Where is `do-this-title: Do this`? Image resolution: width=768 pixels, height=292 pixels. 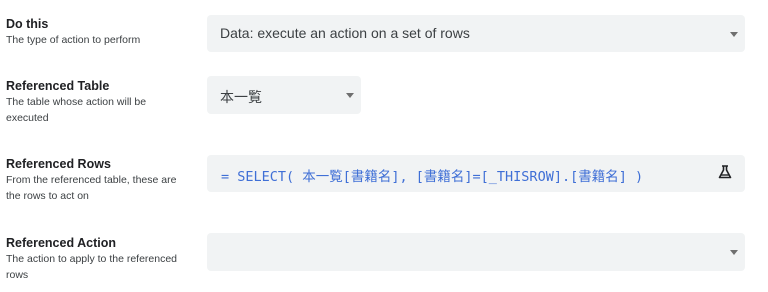
do-this-title: Do this is located at coordinates (27, 24).